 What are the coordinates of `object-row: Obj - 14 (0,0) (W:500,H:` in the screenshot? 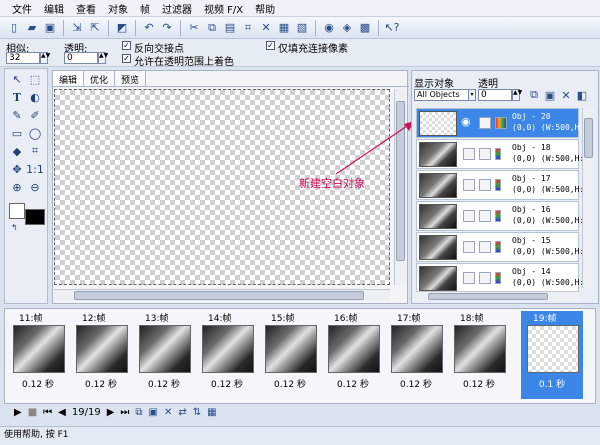 It's located at (500, 278).